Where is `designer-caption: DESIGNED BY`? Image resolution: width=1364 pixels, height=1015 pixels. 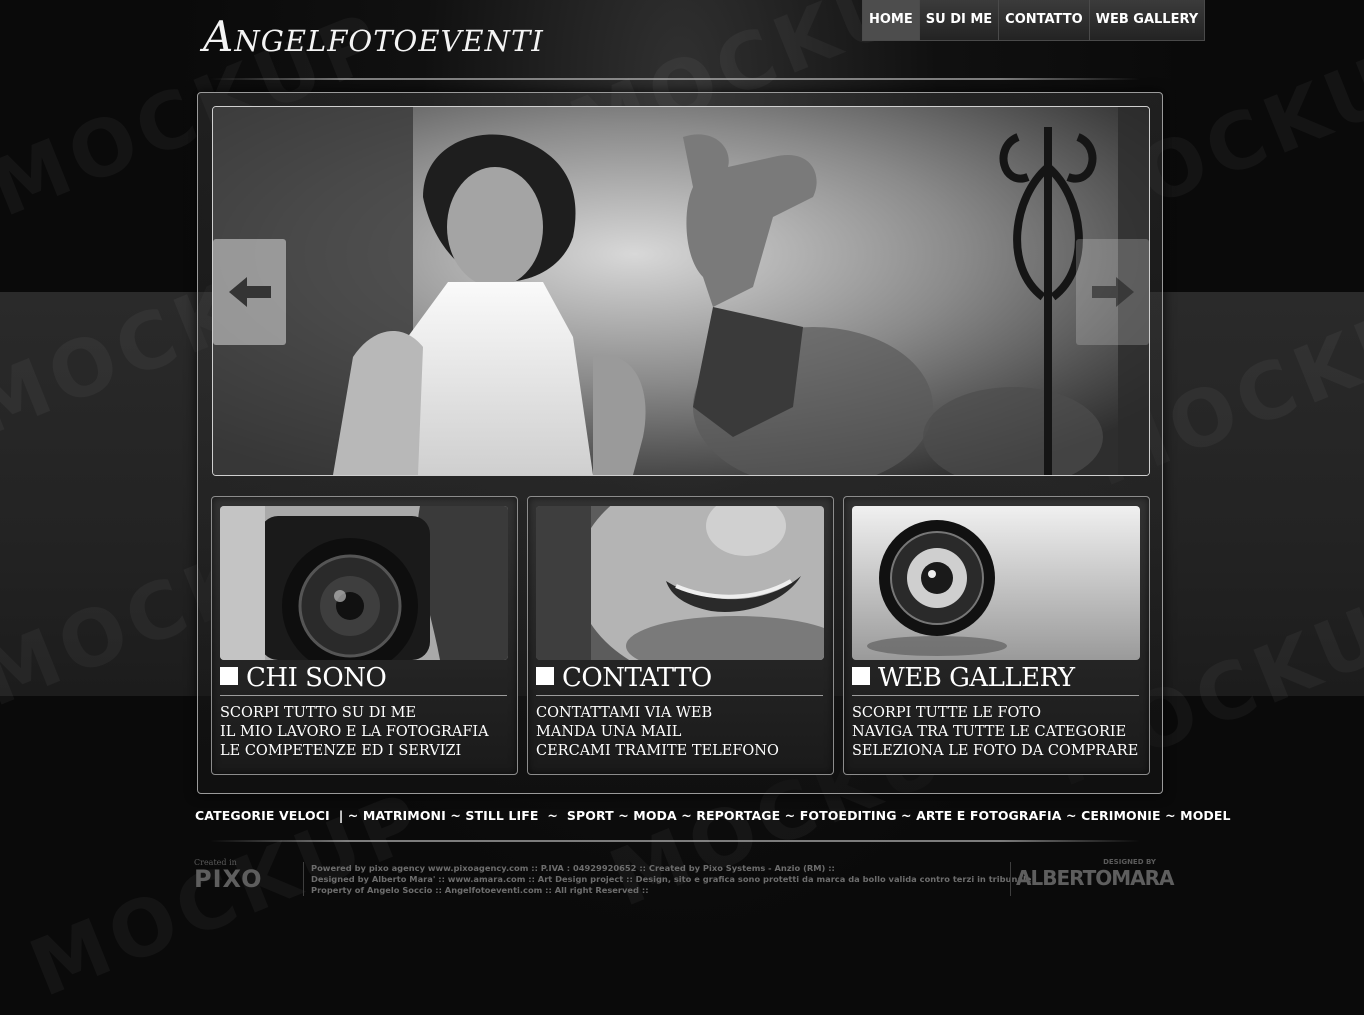 designer-caption: DESIGNED BY is located at coordinates (1129, 862).